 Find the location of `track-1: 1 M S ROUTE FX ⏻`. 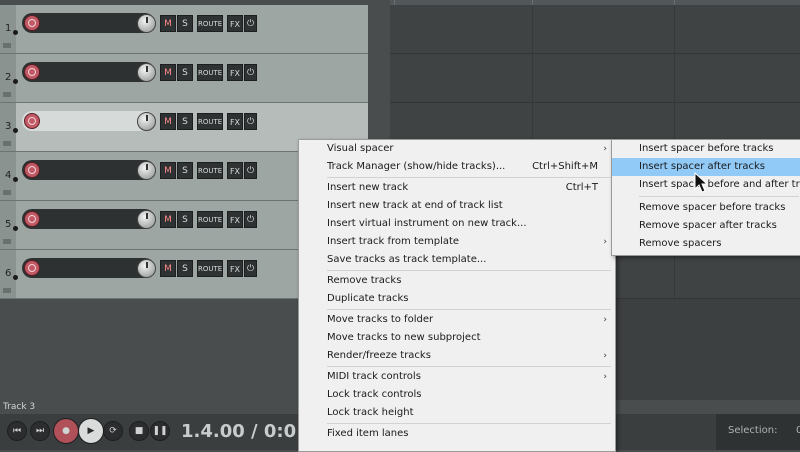

track-1: 1 M S ROUTE FX ⏻ is located at coordinates (184, 29).